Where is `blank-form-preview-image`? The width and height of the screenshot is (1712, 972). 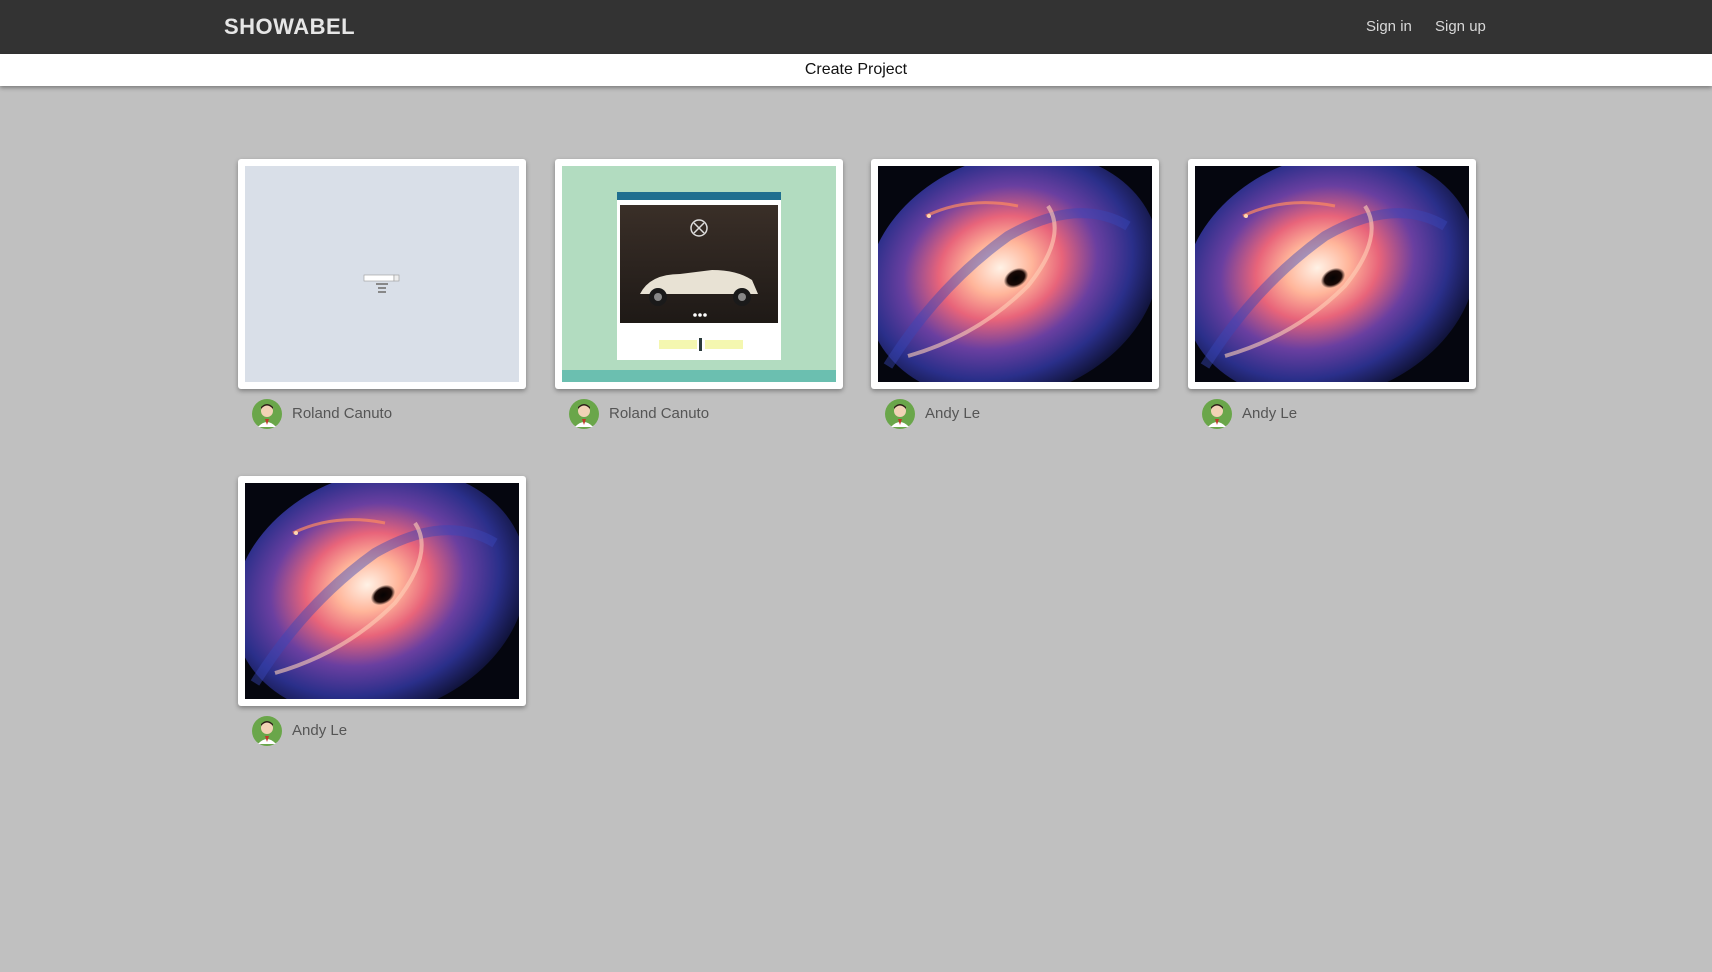 blank-form-preview-image is located at coordinates (382, 274).